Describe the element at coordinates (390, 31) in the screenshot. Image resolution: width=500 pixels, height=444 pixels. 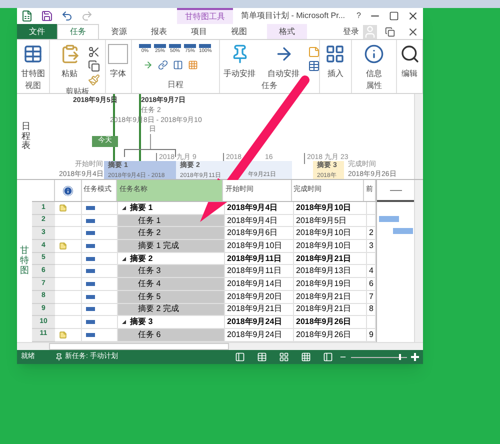
I see `restore-icon` at that location.